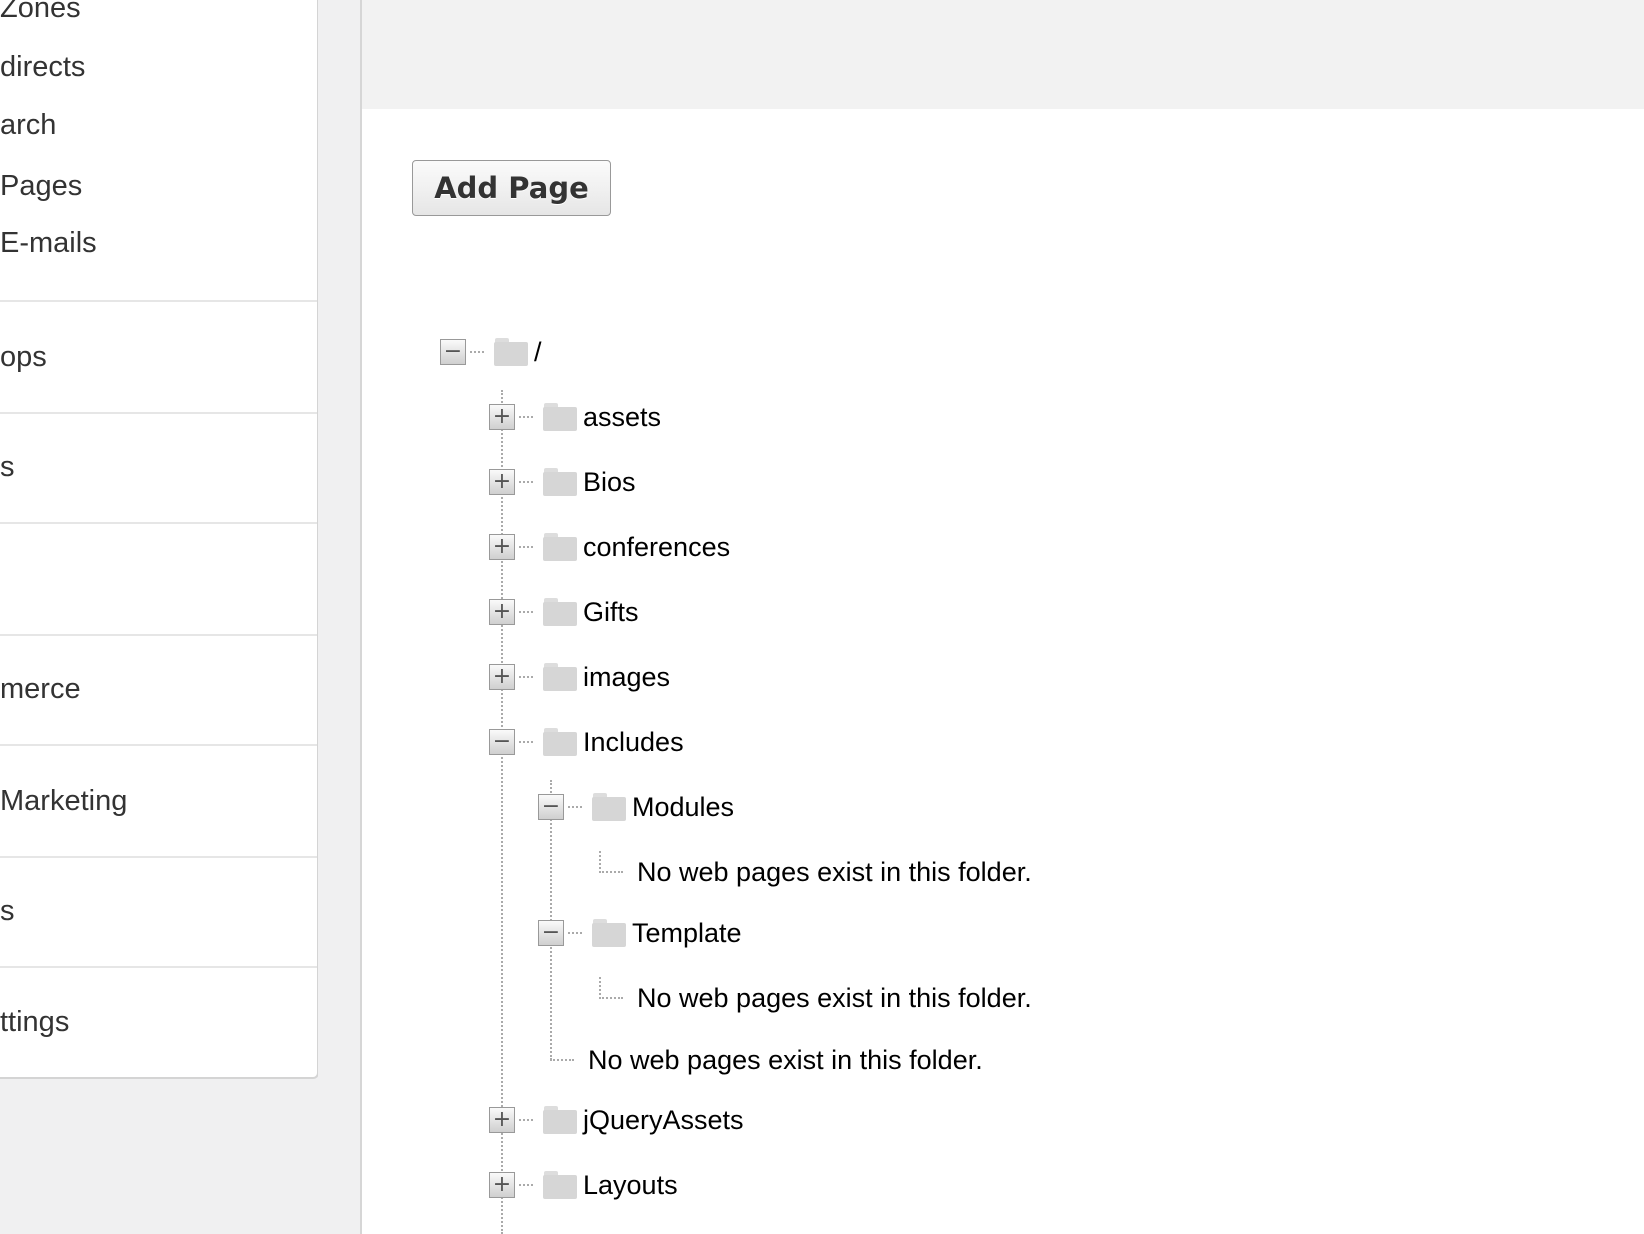  What do you see at coordinates (611, 612) in the screenshot?
I see `folder-label: Gifts` at bounding box center [611, 612].